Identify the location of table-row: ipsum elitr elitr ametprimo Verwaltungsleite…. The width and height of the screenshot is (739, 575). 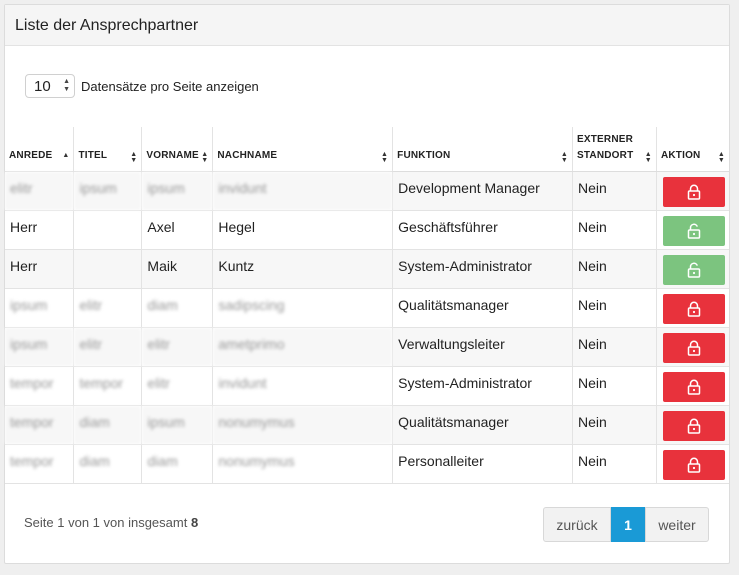
(367, 346).